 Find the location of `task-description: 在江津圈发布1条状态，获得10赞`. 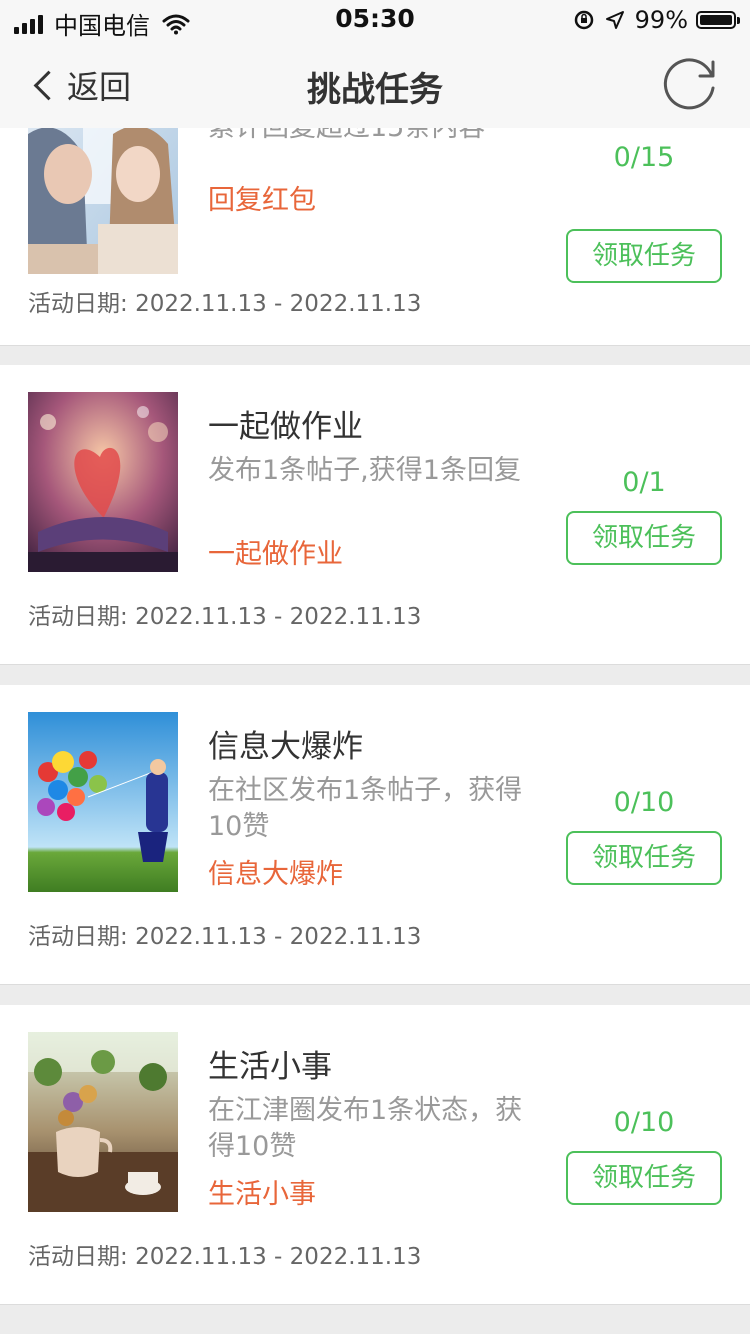

task-description: 在江津圈发布1条状态，获得10赞 is located at coordinates (365, 1128).